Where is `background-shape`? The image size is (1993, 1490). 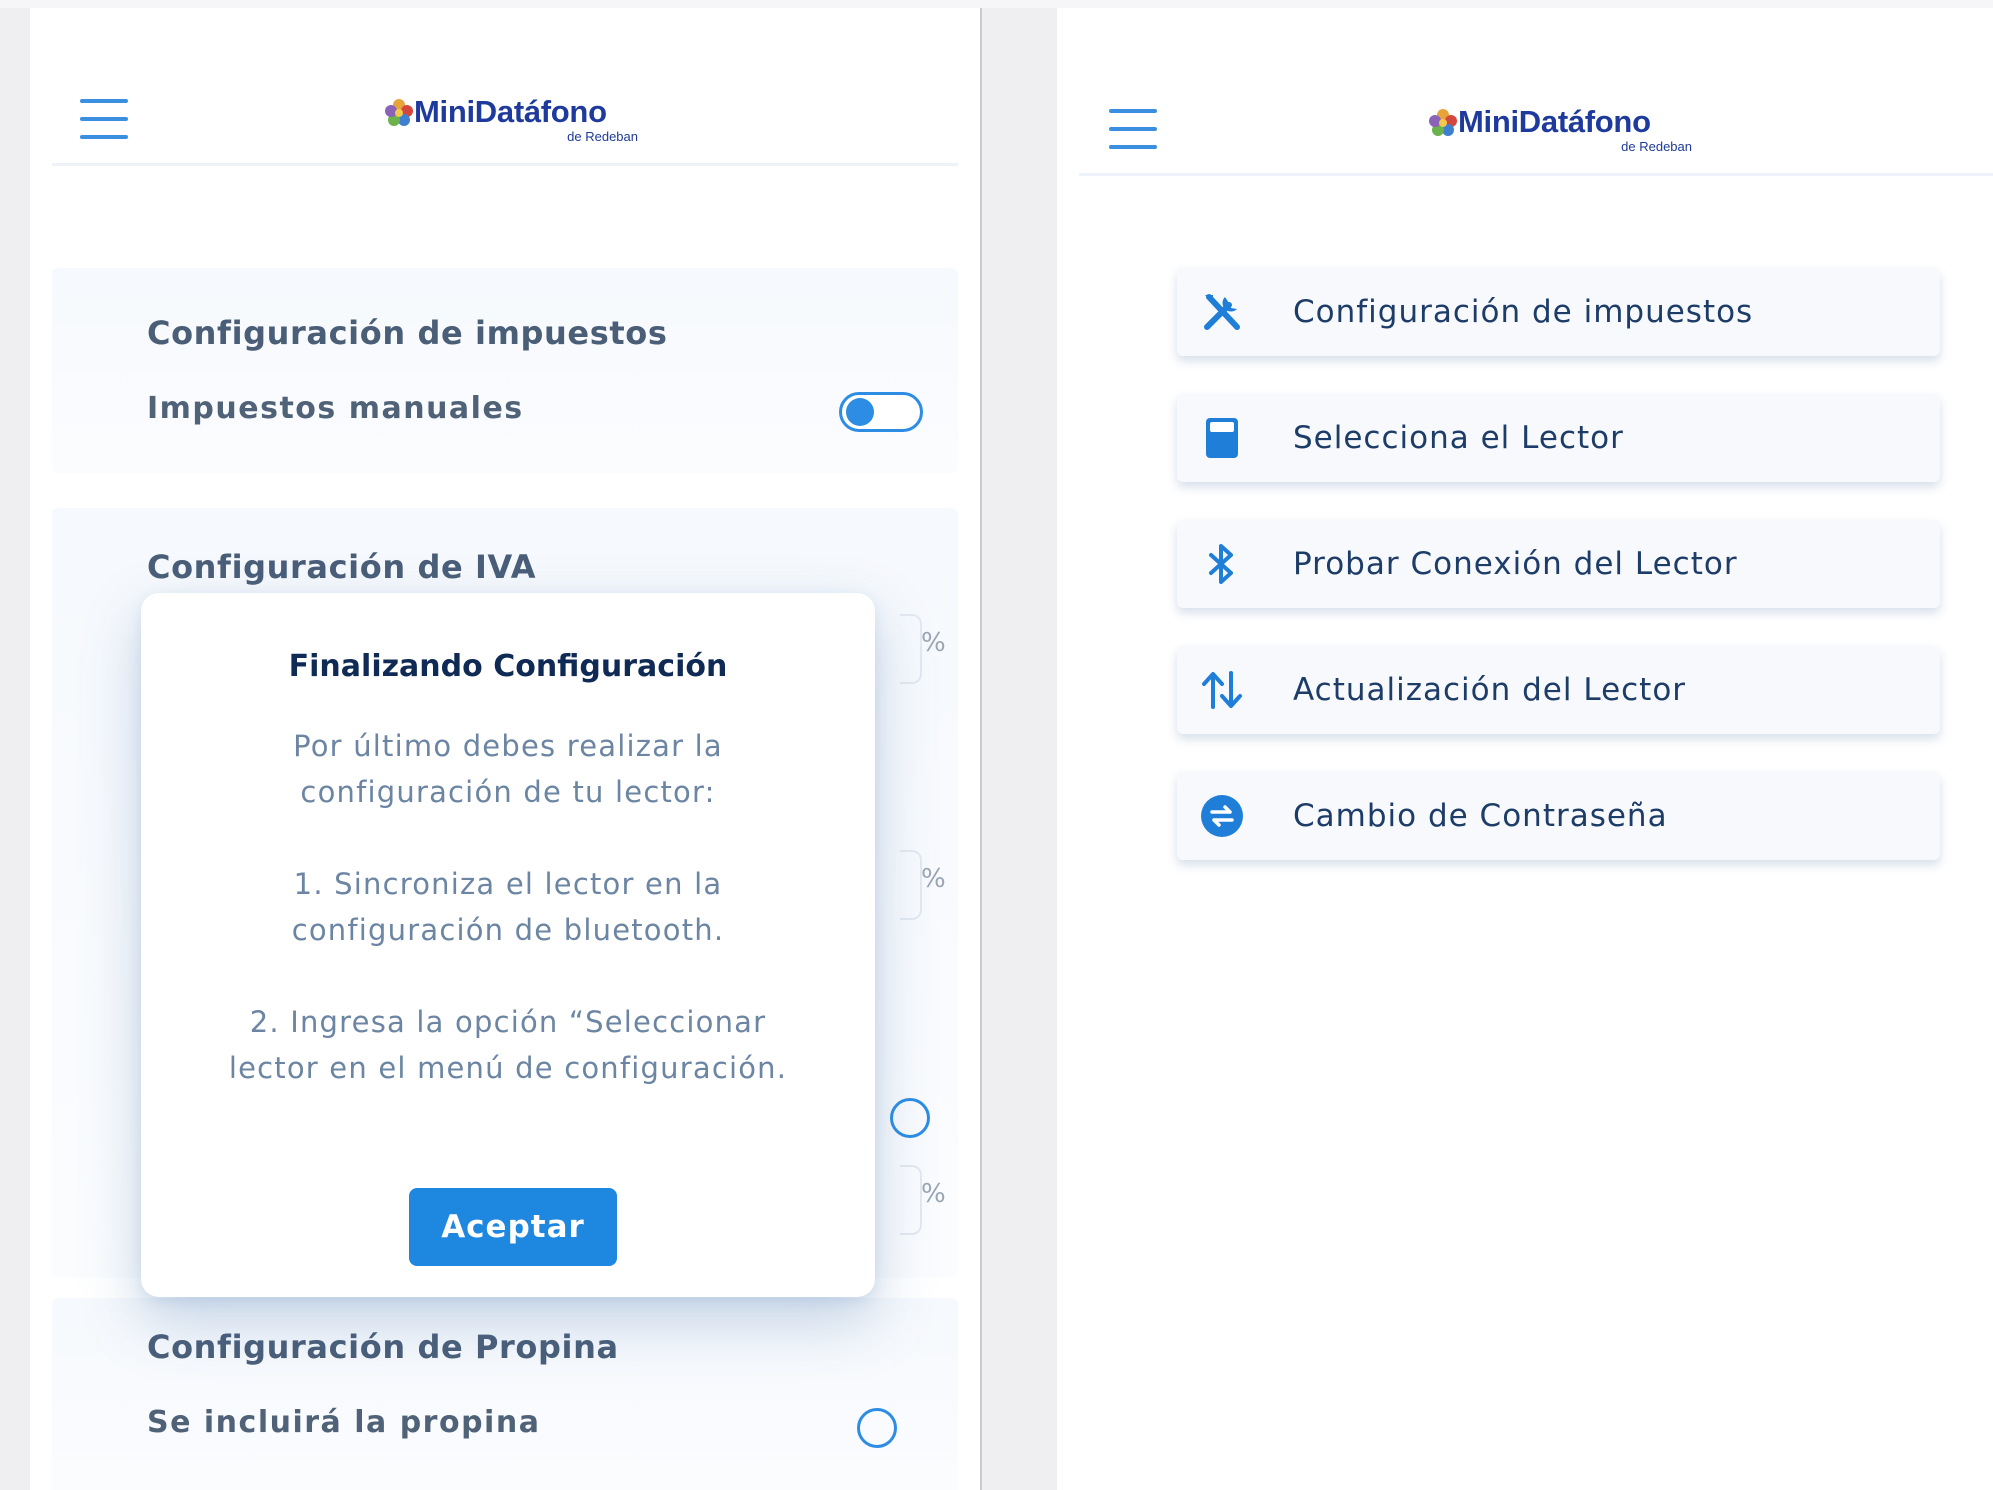
background-shape is located at coordinates (996, 4).